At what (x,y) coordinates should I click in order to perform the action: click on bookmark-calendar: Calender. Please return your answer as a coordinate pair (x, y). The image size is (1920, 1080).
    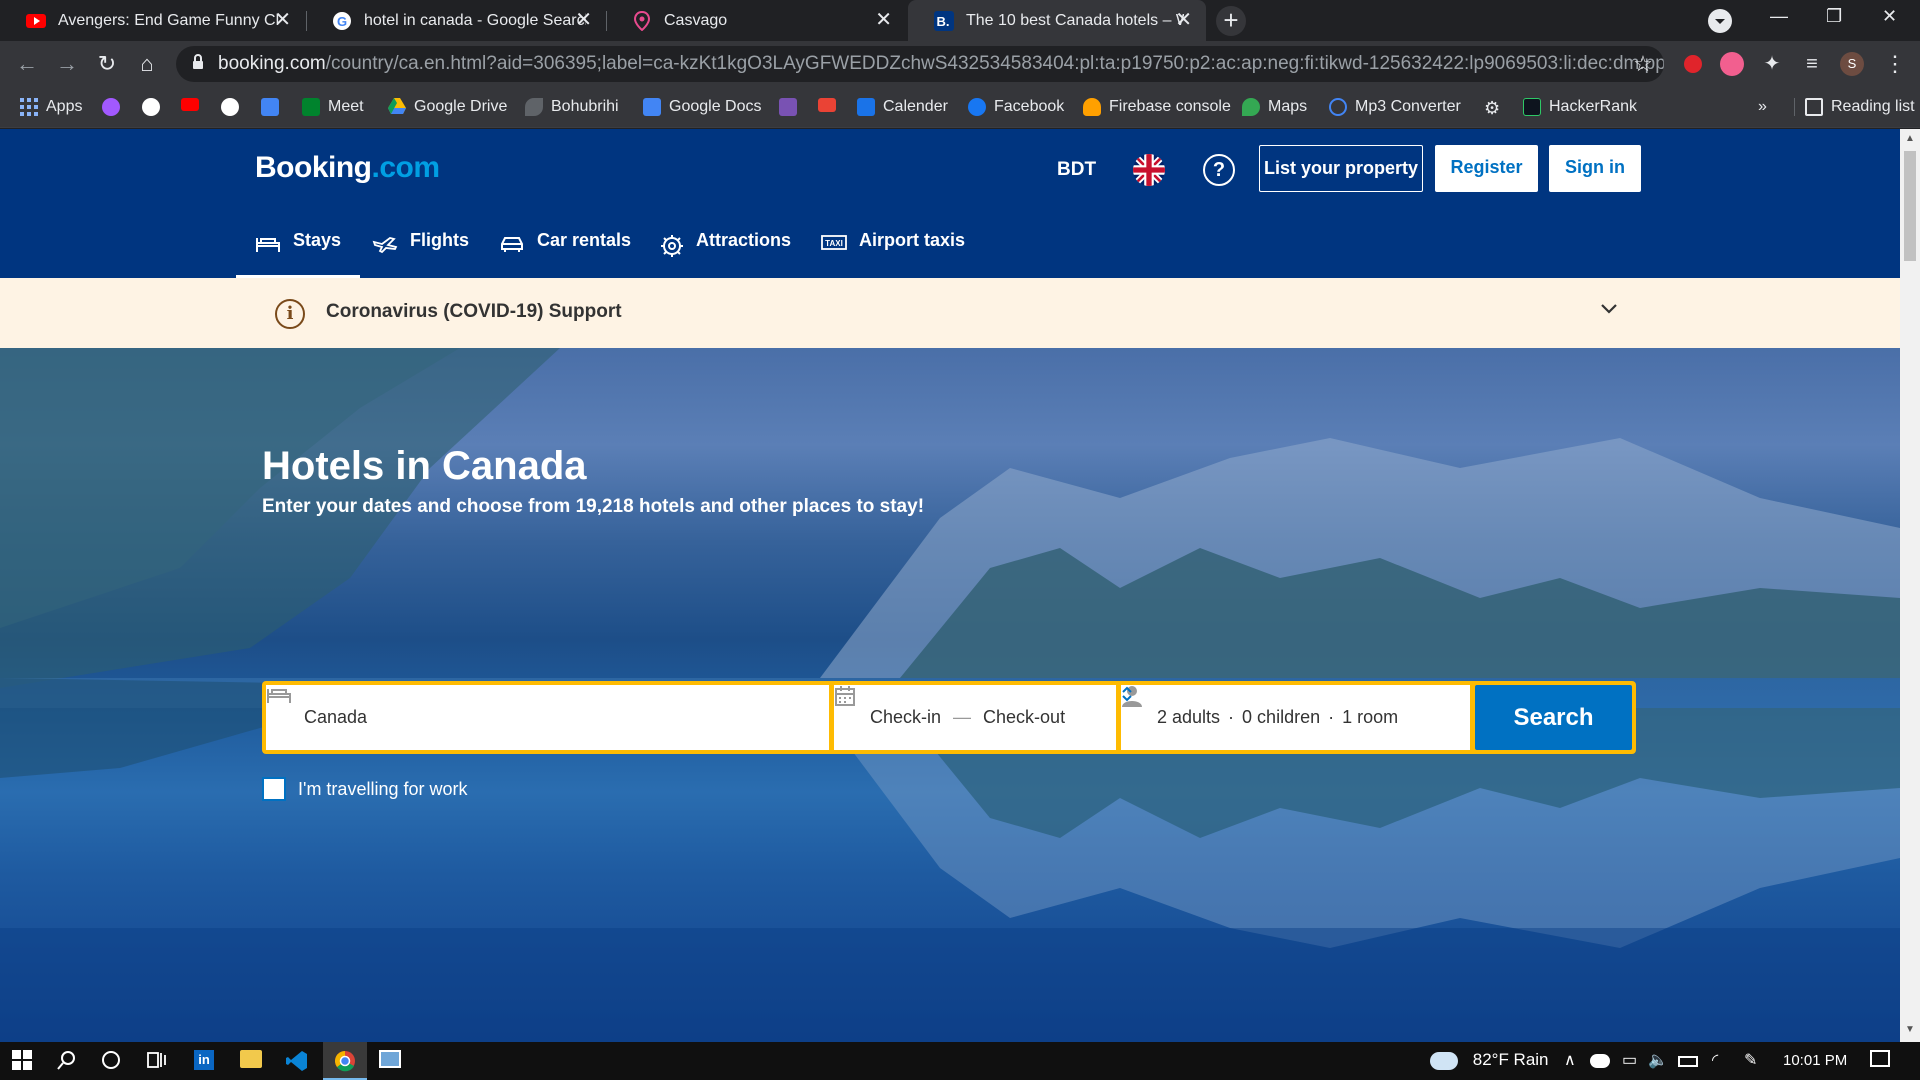
    Looking at the image, I should click on (902, 107).